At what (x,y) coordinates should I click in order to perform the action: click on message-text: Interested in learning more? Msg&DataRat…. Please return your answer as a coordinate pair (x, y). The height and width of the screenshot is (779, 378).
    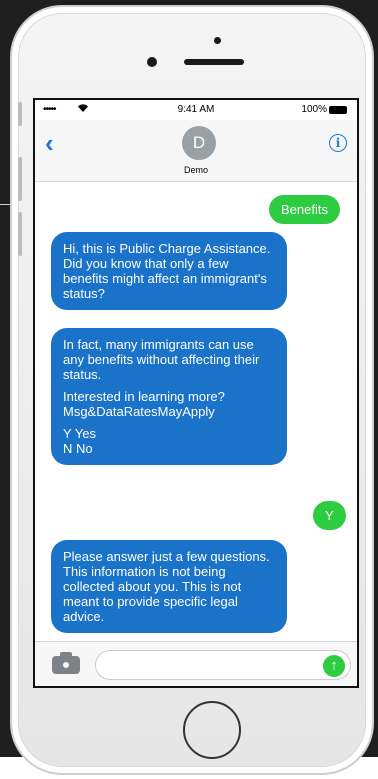
    Looking at the image, I should click on (144, 404).